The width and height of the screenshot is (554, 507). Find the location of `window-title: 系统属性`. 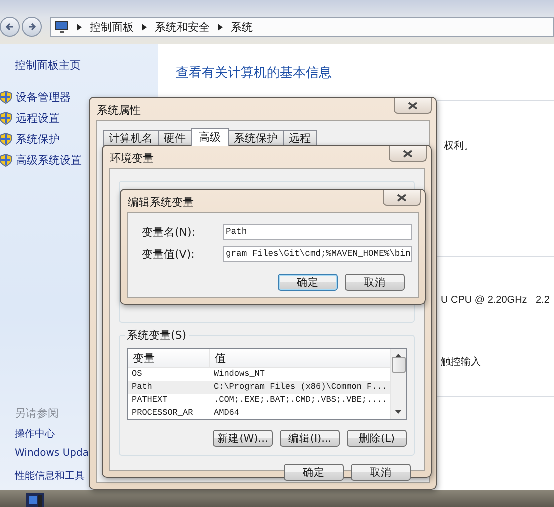

window-title: 系统属性 is located at coordinates (119, 110).